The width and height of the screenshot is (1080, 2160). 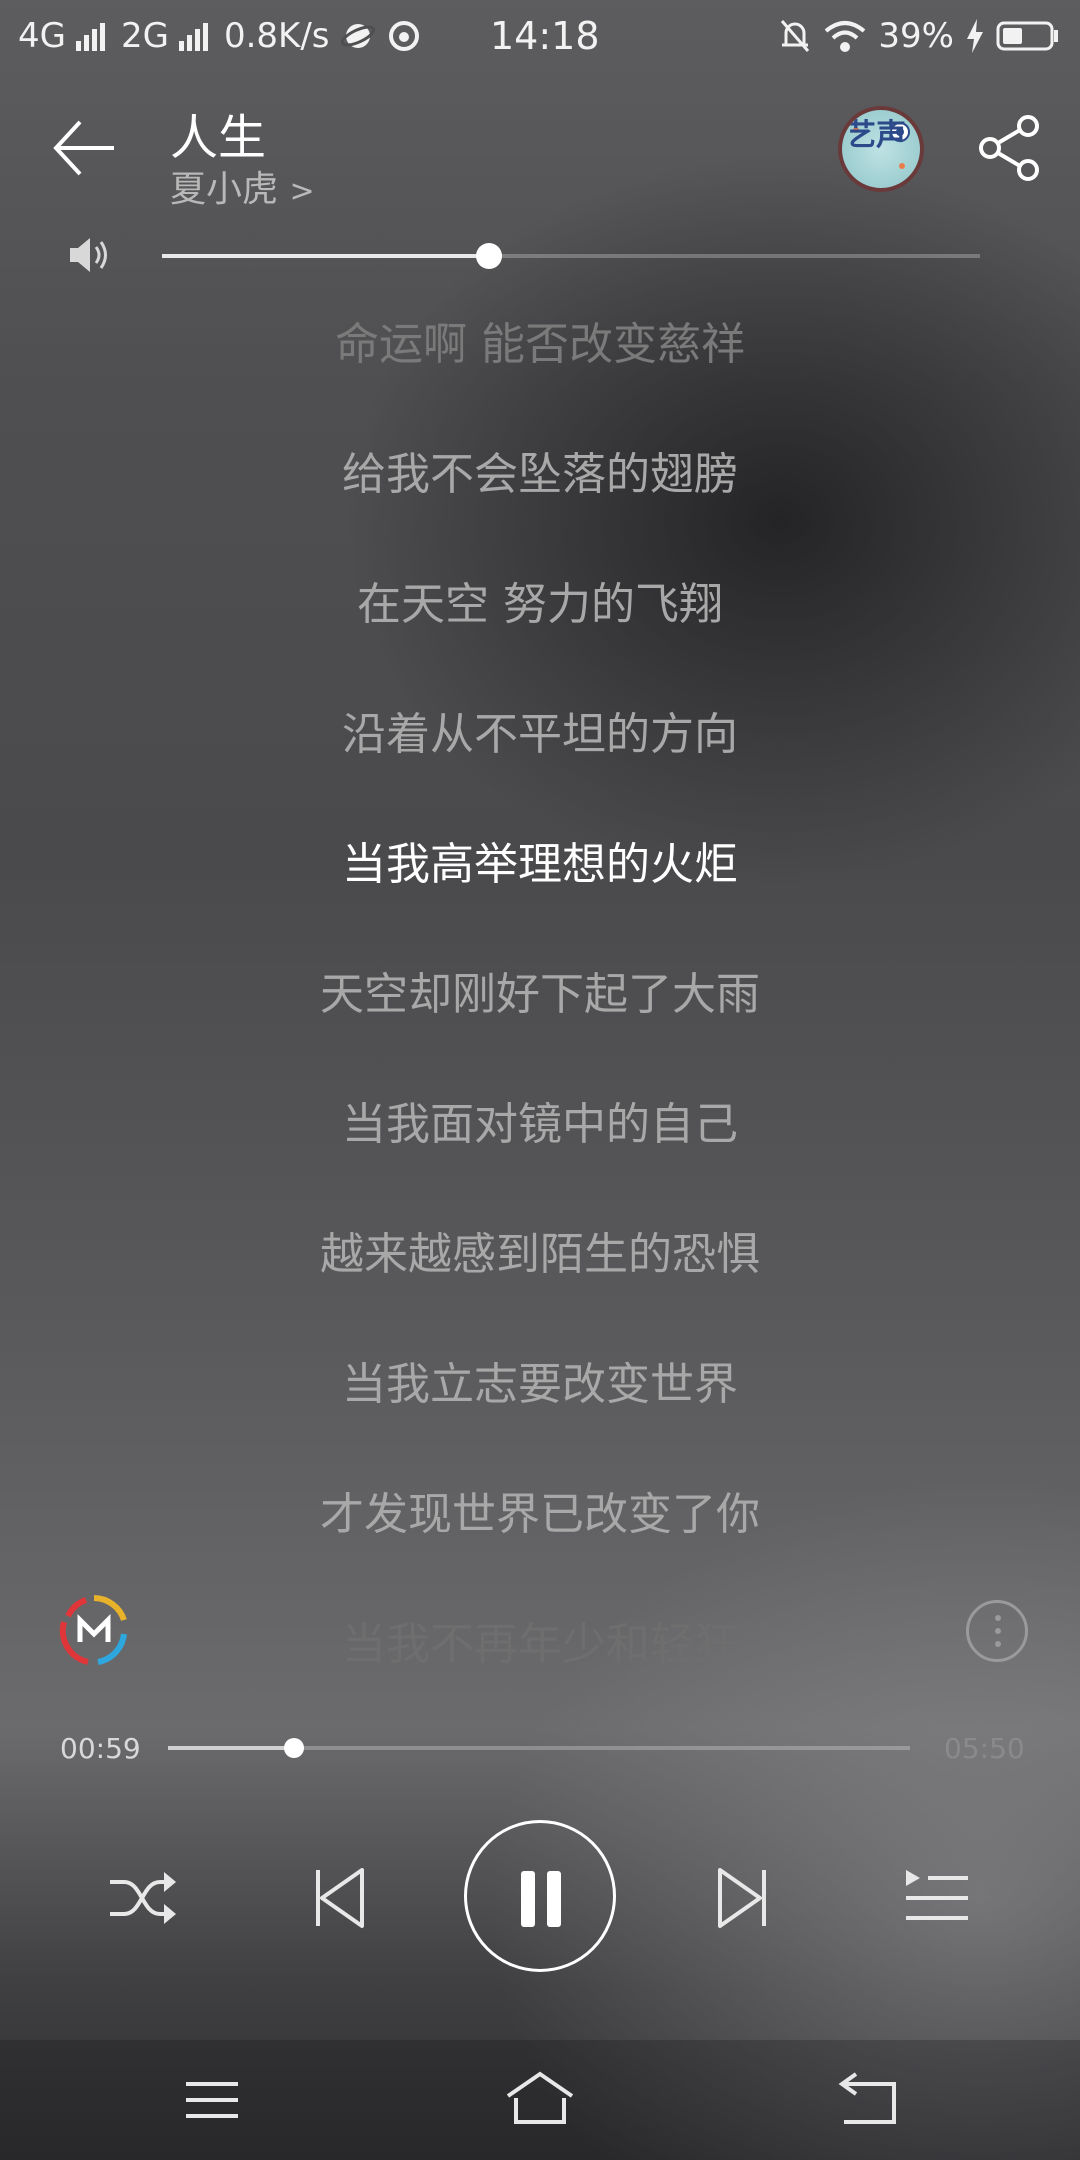 What do you see at coordinates (94, 1630) in the screenshot?
I see `music-service-logo-icon` at bounding box center [94, 1630].